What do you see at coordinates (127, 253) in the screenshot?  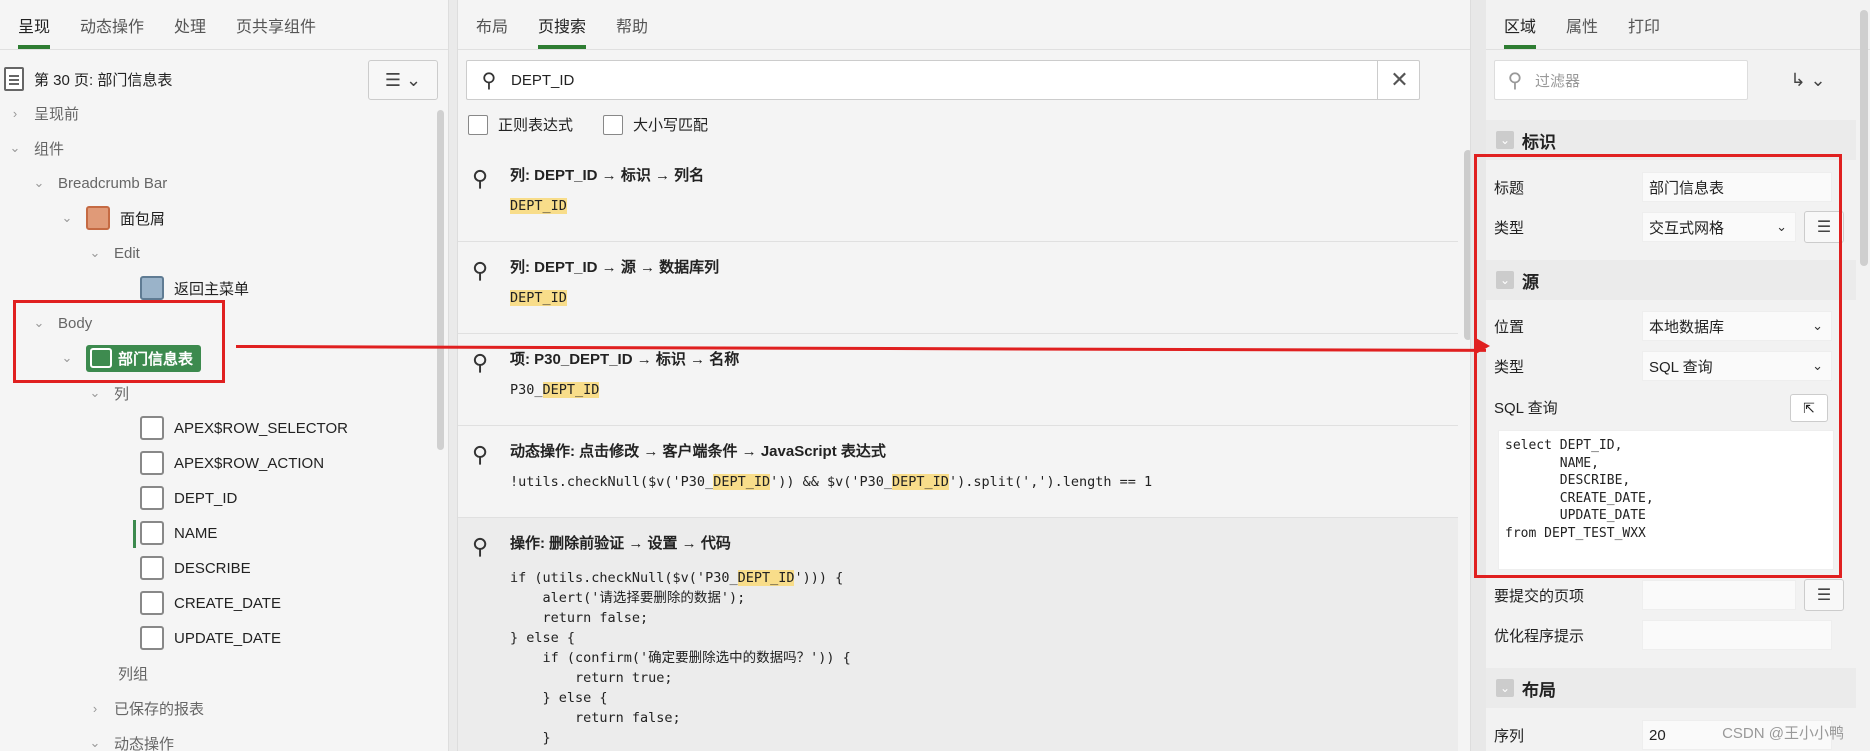 I see `tree-label: Edit` at bounding box center [127, 253].